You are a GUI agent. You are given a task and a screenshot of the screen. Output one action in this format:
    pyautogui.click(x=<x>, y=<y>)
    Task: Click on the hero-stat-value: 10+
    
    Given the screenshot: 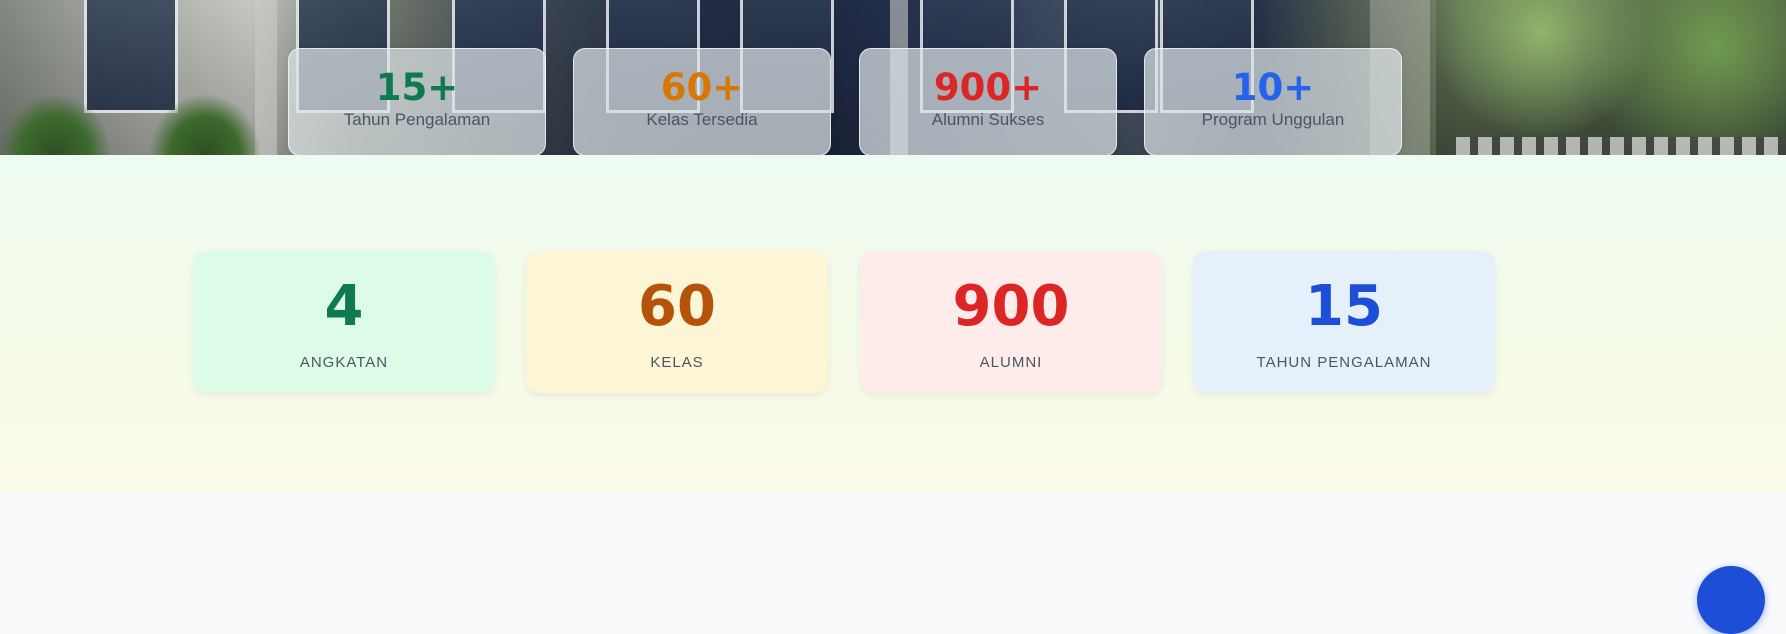 What is the action you would take?
    pyautogui.click(x=1273, y=87)
    